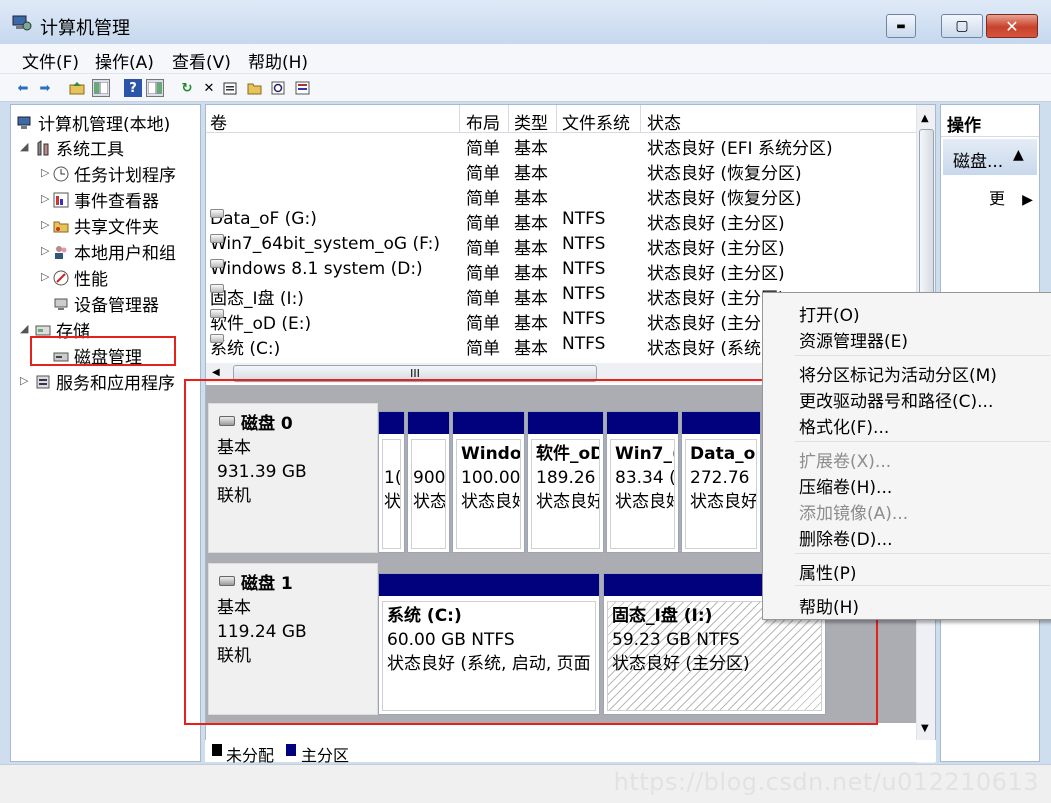  I want to click on ctx-explorer: 资源管理器(E), so click(853, 339).